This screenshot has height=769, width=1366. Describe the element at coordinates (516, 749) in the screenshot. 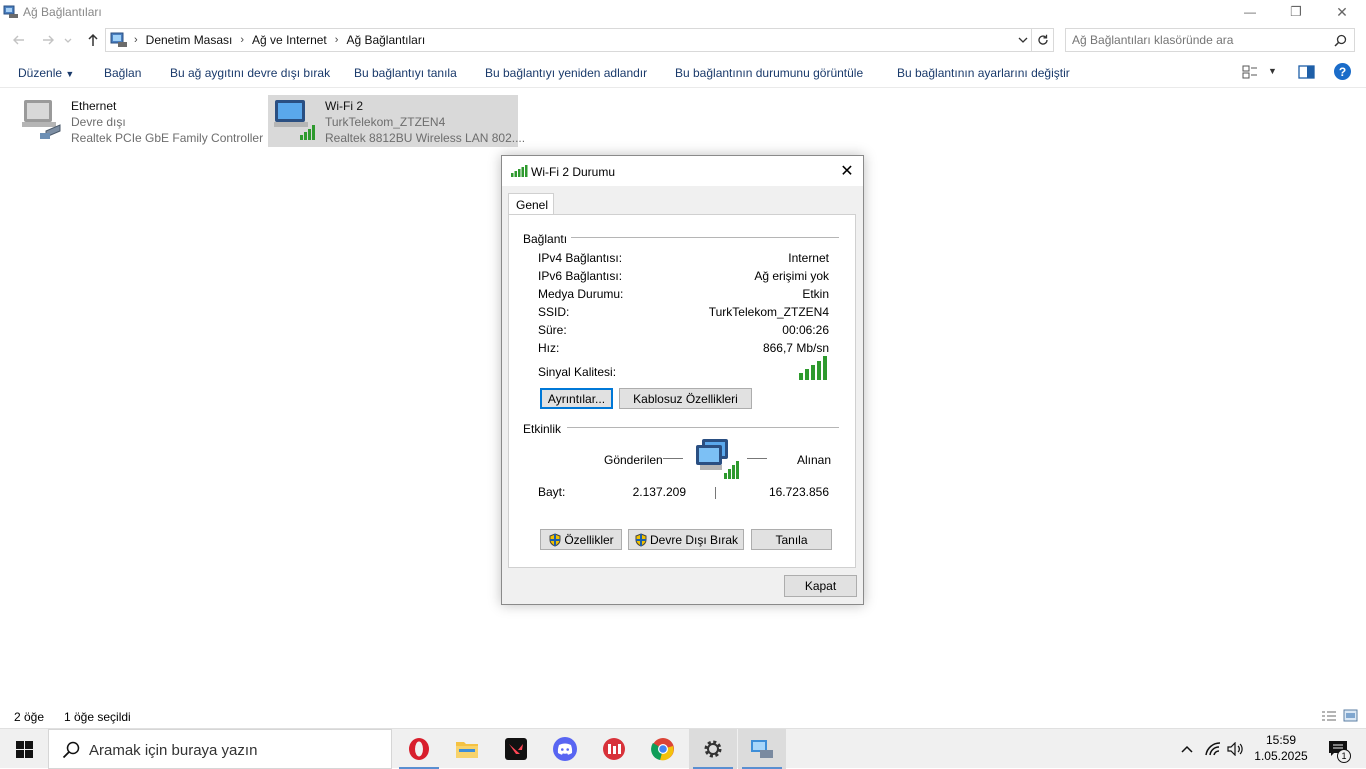

I see `taskbar-valorant` at that location.